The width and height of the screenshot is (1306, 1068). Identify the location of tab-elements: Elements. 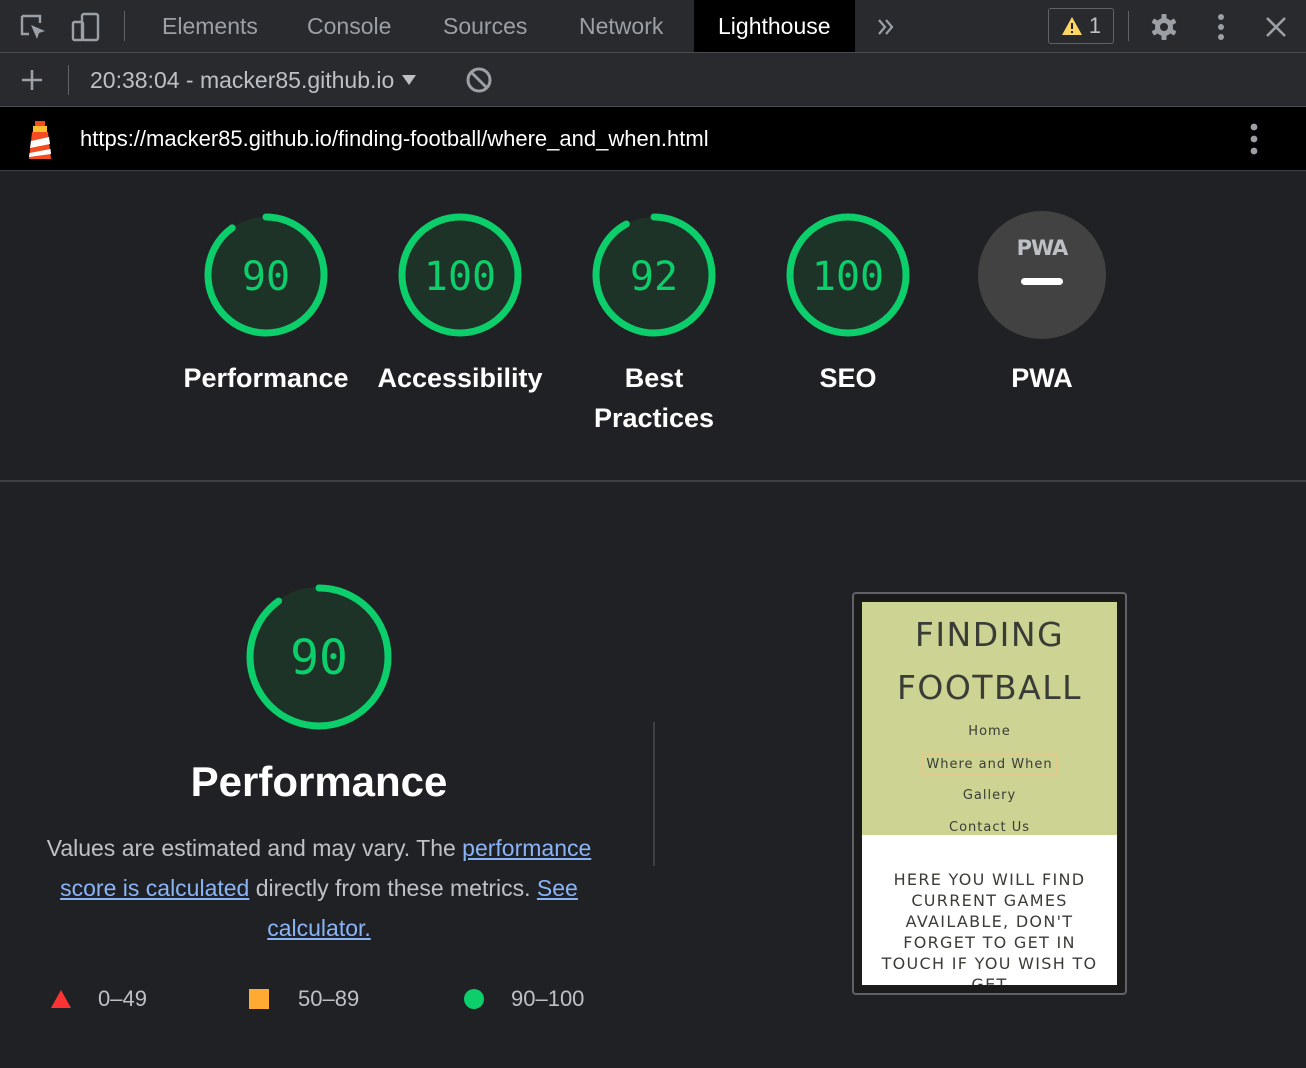
(210, 26).